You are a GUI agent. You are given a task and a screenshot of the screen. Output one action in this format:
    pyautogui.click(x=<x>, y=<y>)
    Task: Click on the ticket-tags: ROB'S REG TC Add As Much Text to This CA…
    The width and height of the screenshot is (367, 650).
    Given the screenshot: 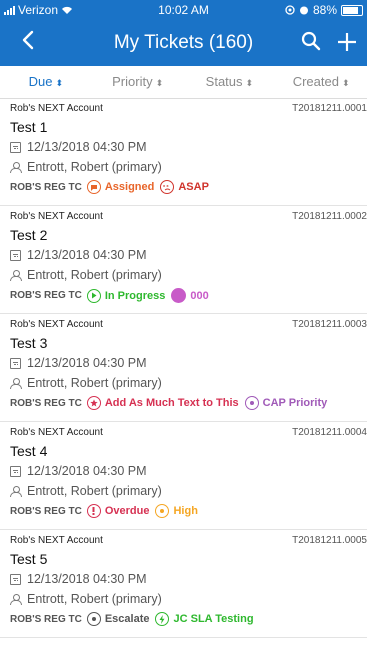 What is the action you would take?
    pyautogui.click(x=171, y=403)
    